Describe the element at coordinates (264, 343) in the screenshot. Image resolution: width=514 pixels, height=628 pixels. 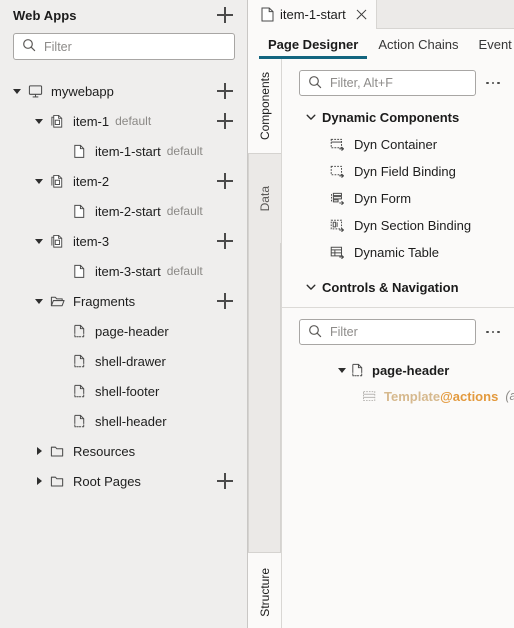
I see `vertical-tab-rail: Components Data Structure` at that location.